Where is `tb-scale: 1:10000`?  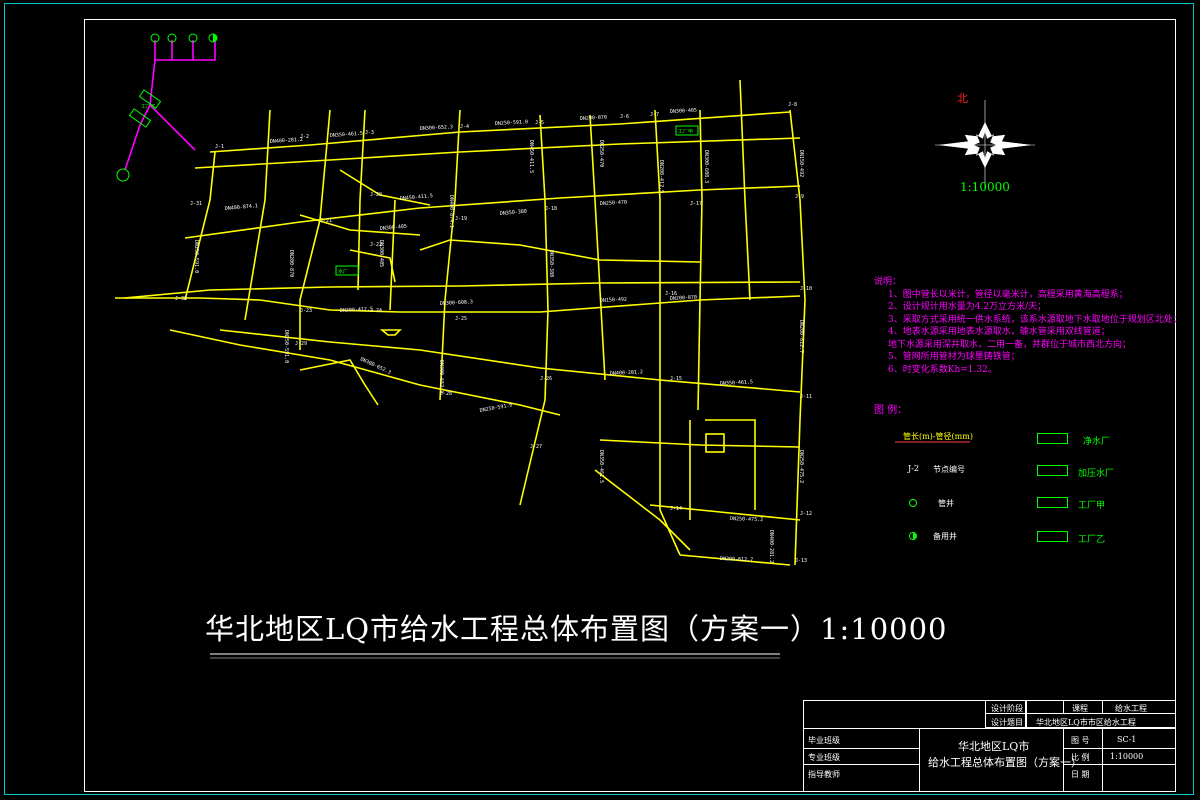 tb-scale: 1:10000 is located at coordinates (1127, 756).